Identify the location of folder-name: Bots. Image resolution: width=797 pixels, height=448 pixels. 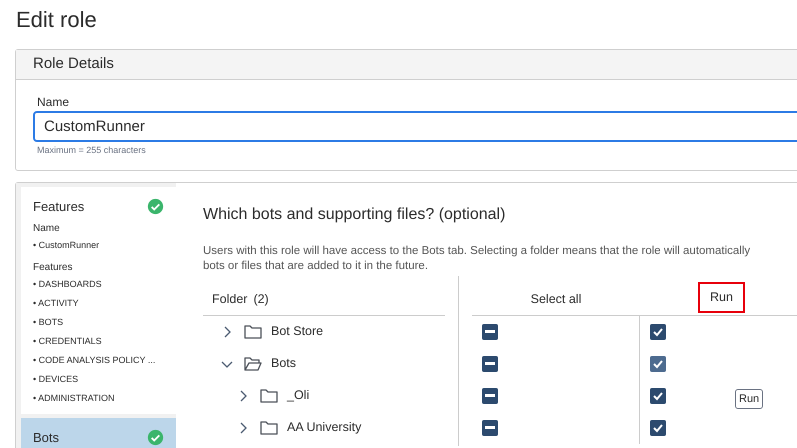
(283, 363).